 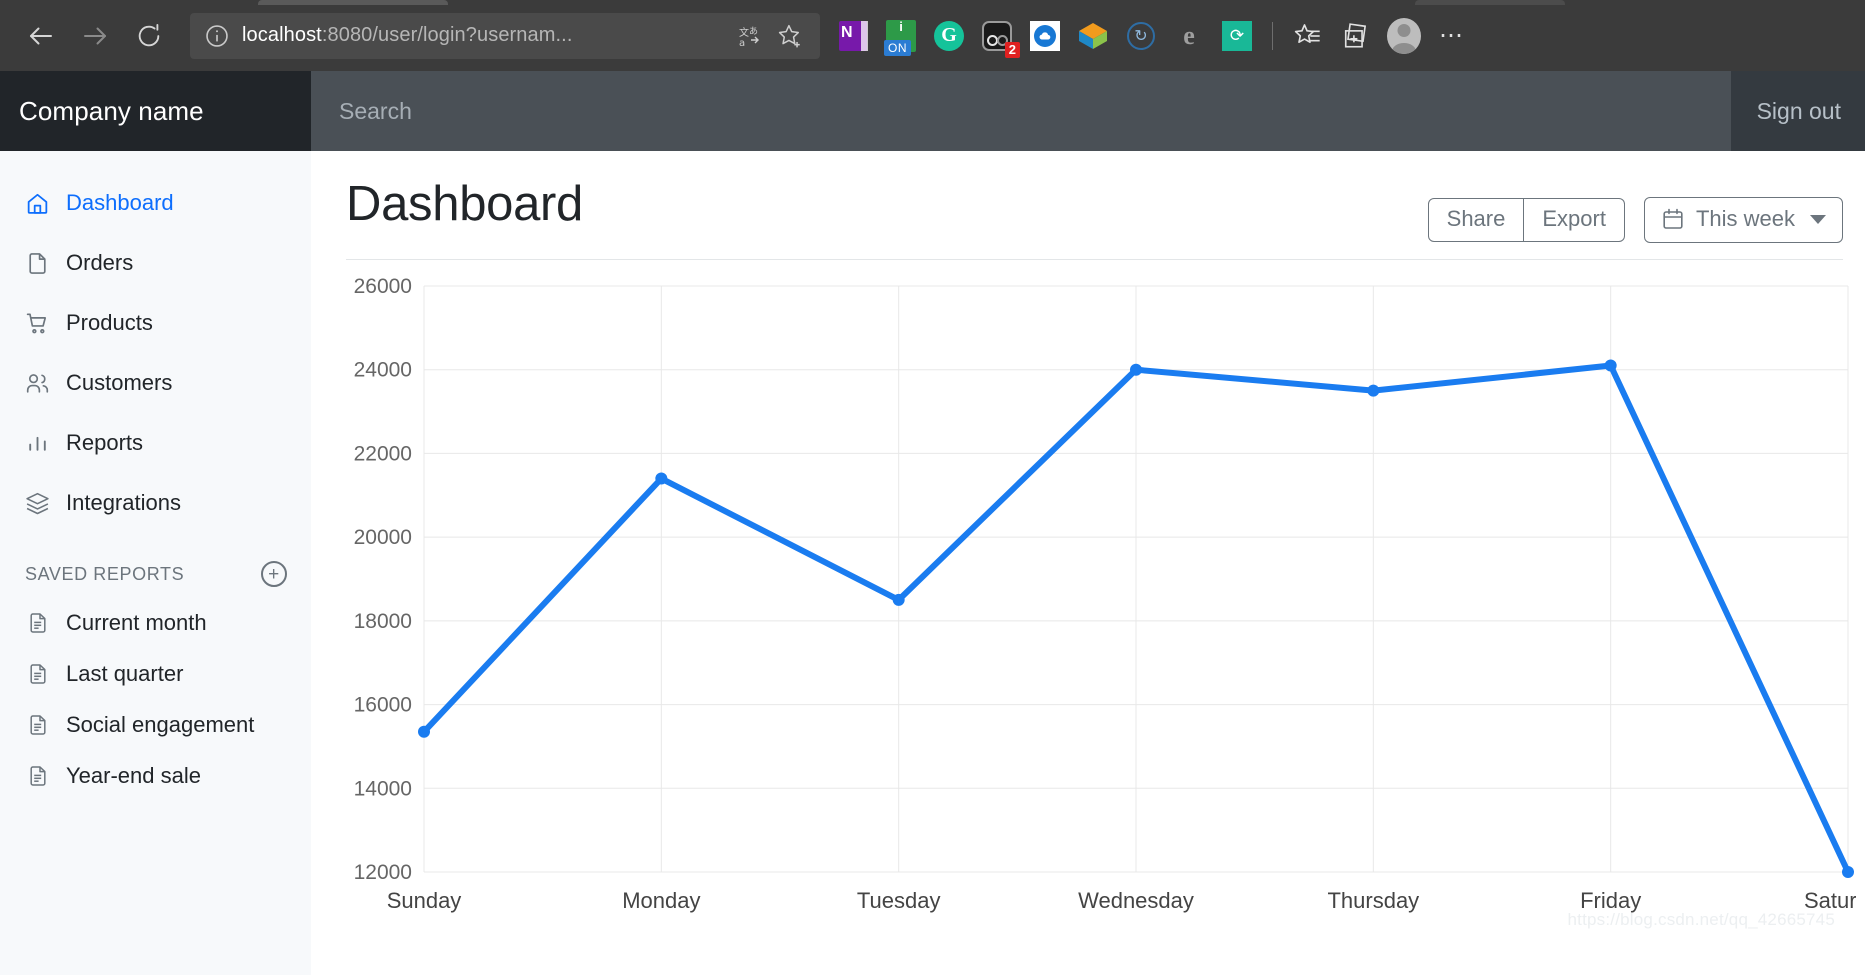 I want to click on sidebar-item-customers: Customers, so click(x=155, y=383).